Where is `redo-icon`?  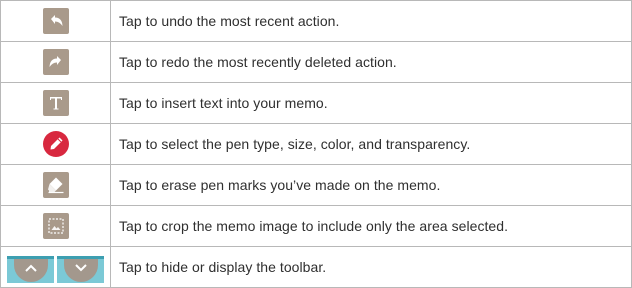 redo-icon is located at coordinates (55, 62).